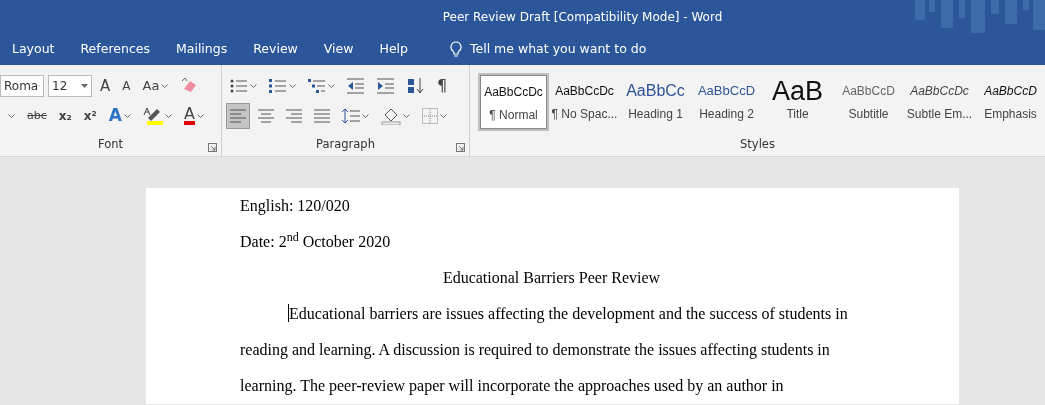 This screenshot has width=1045, height=405. Describe the element at coordinates (544, 350) in the screenshot. I see `document-text: Educational barriers are issues affecting the development and the success of students in reading and learning. A discussion is required to demonstrate the issues affecting students in learning. The peer-review paper will incorporate the approaches used by an author in` at that location.